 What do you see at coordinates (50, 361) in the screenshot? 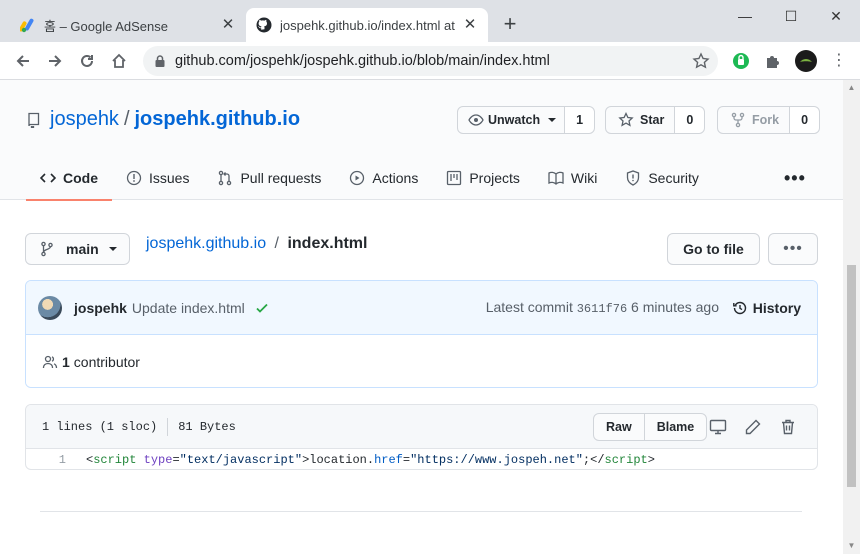
I see `people-icon` at bounding box center [50, 361].